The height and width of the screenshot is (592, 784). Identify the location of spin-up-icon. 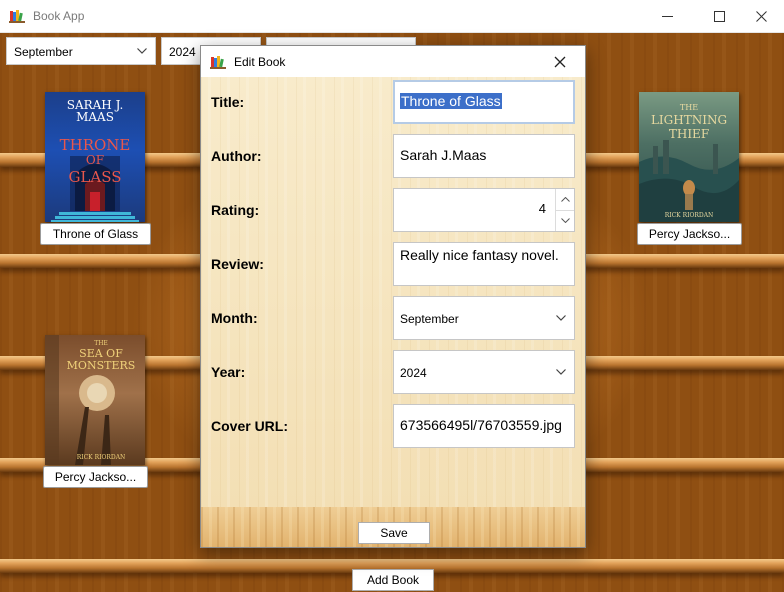
(565, 199).